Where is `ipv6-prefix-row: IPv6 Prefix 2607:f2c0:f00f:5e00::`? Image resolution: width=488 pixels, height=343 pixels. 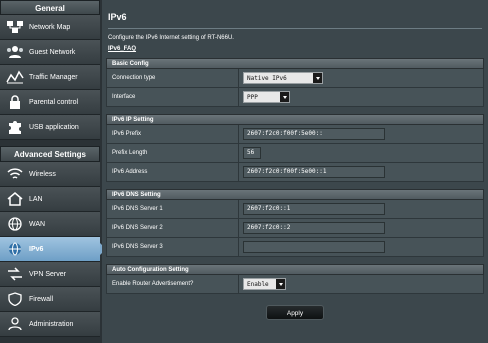
ipv6-prefix-row: IPv6 Prefix 2607:f2c0:f00f:5e00:: is located at coordinates (295, 134).